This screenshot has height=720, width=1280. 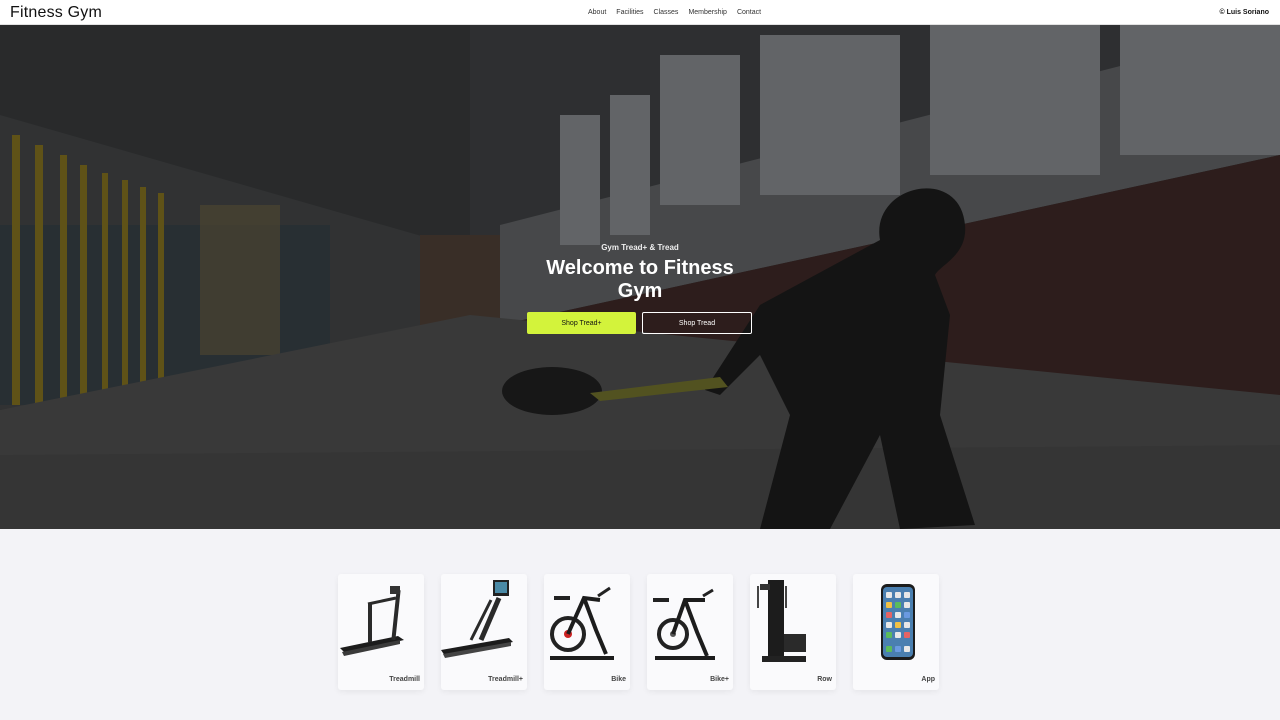 I want to click on phone-app-icon, so click(x=898, y=622).